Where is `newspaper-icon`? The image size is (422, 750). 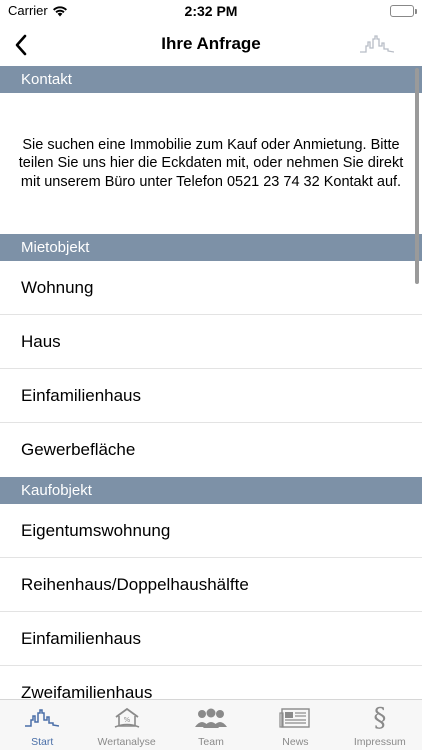 newspaper-icon is located at coordinates (295, 718).